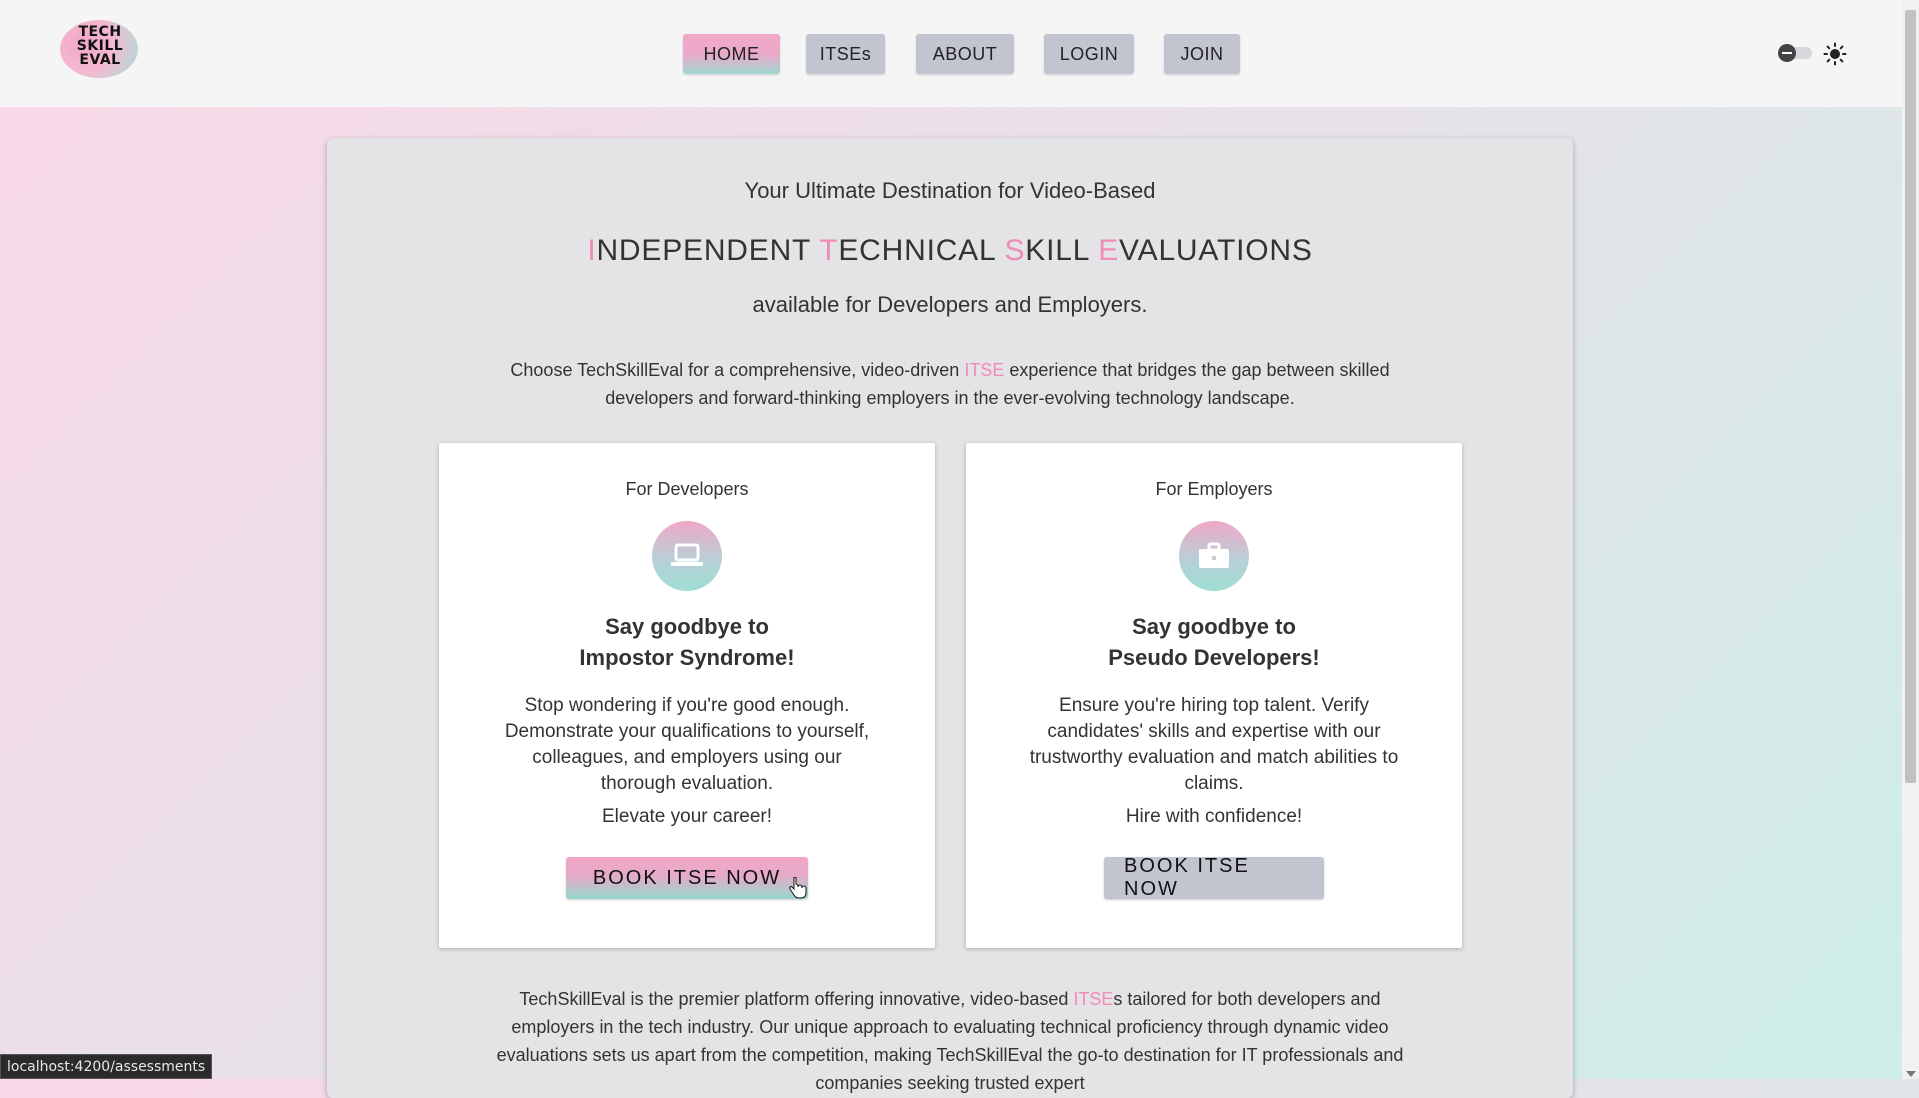 This screenshot has height=1098, width=1919. What do you see at coordinates (950, 250) in the screenshot?
I see `hero-headline: INDEPENDENT TECHNICAL SKILL EVALUATIONS` at bounding box center [950, 250].